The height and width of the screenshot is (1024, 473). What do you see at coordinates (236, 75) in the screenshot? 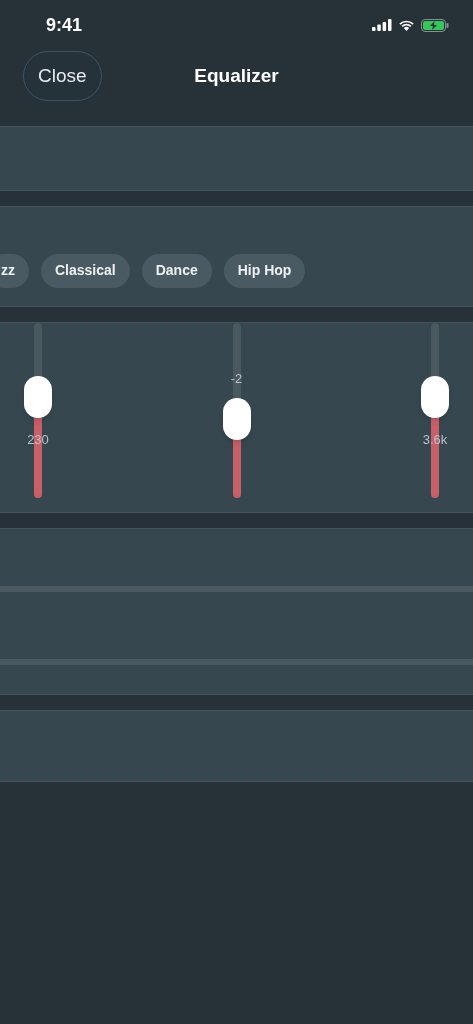
I see `screen-title: Equalizer` at bounding box center [236, 75].